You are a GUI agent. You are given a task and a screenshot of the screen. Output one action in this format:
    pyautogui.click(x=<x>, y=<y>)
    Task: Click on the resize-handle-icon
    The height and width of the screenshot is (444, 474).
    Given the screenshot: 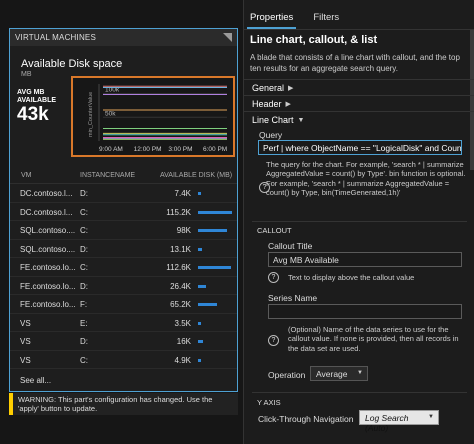 What is the action you would take?
    pyautogui.click(x=227, y=37)
    